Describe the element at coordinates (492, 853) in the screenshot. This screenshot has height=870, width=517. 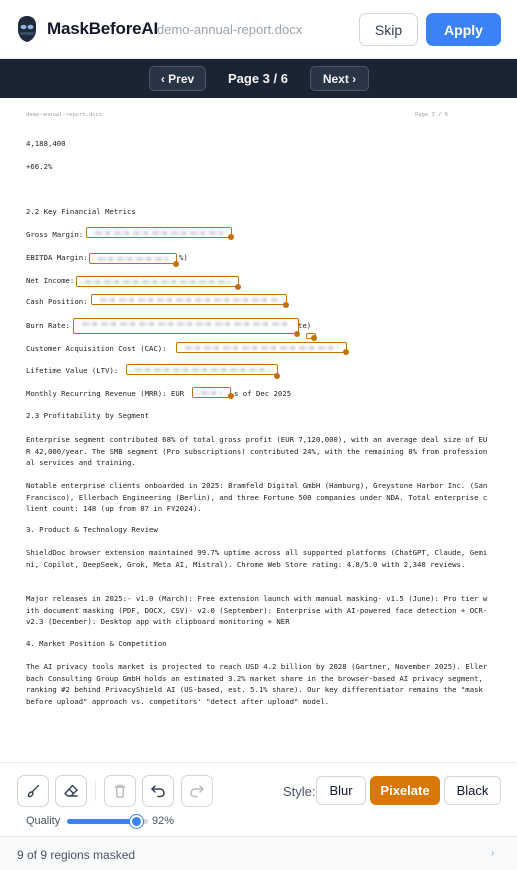
I see `chevron-right-icon: ›` at that location.